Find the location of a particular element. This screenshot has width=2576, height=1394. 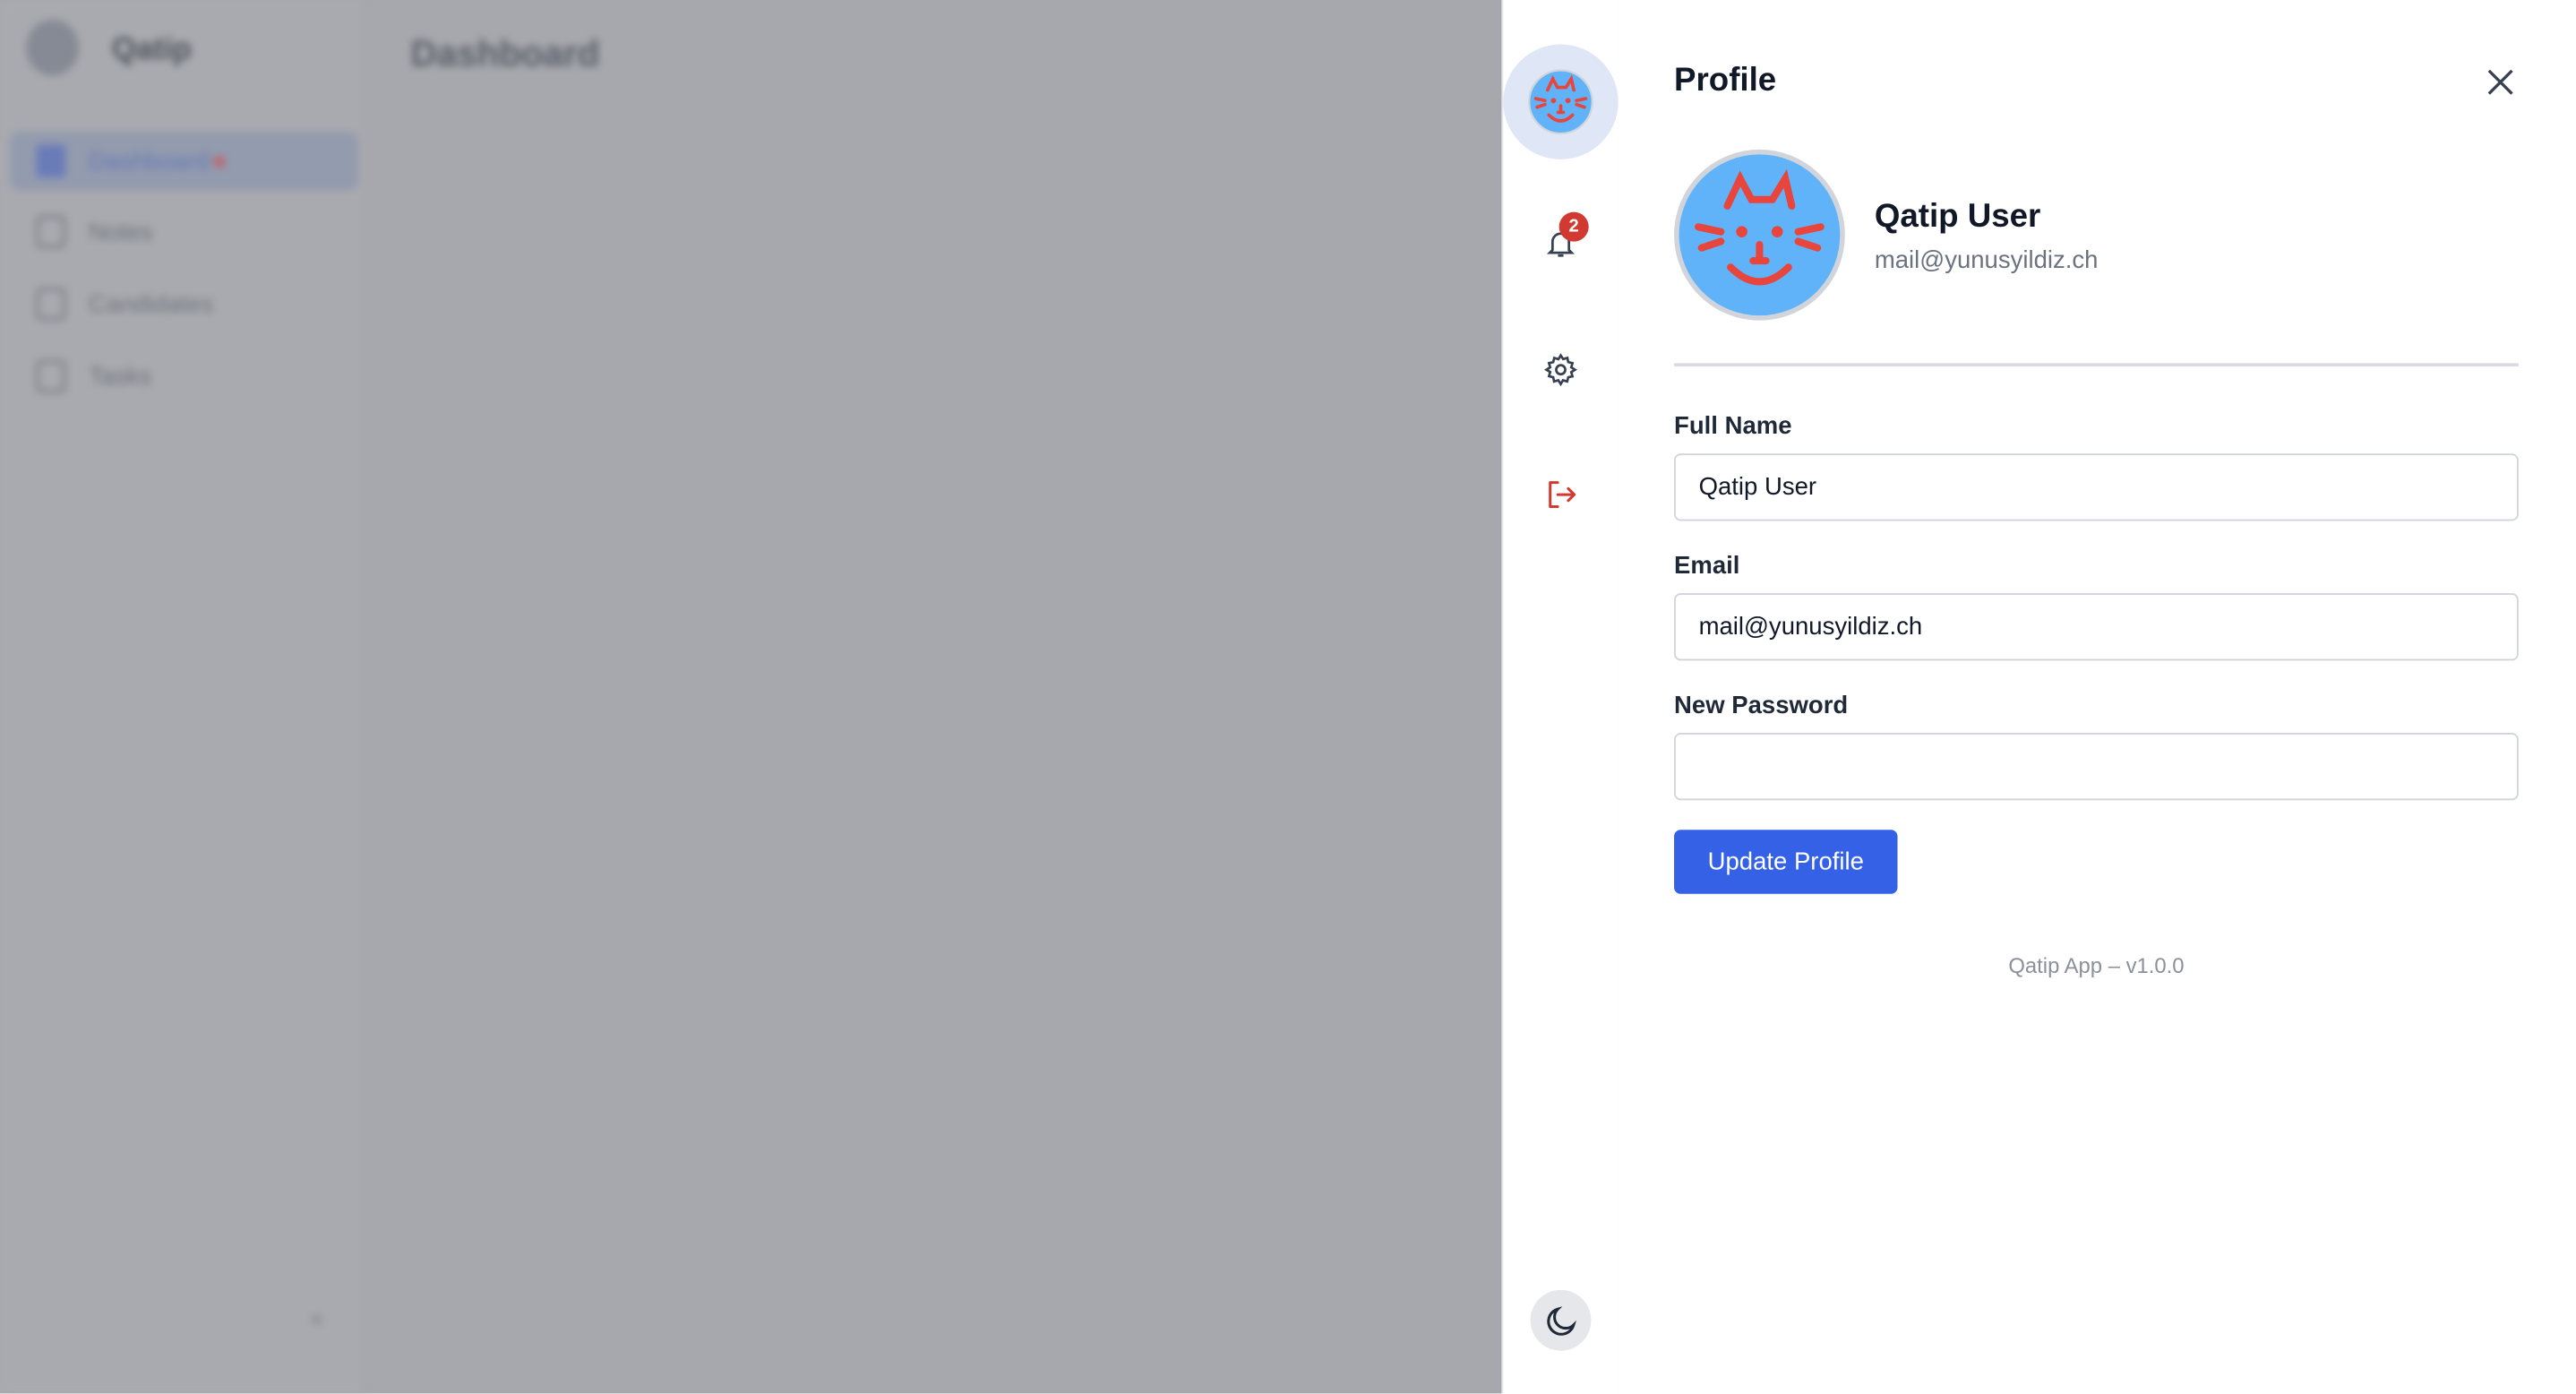

sidebar-item-notes: Notes is located at coordinates (184, 232).